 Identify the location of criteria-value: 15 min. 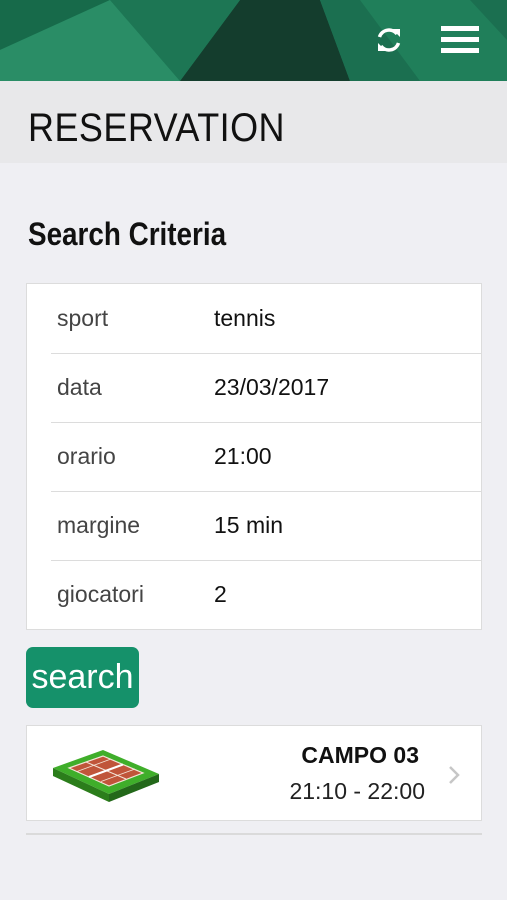
(249, 525).